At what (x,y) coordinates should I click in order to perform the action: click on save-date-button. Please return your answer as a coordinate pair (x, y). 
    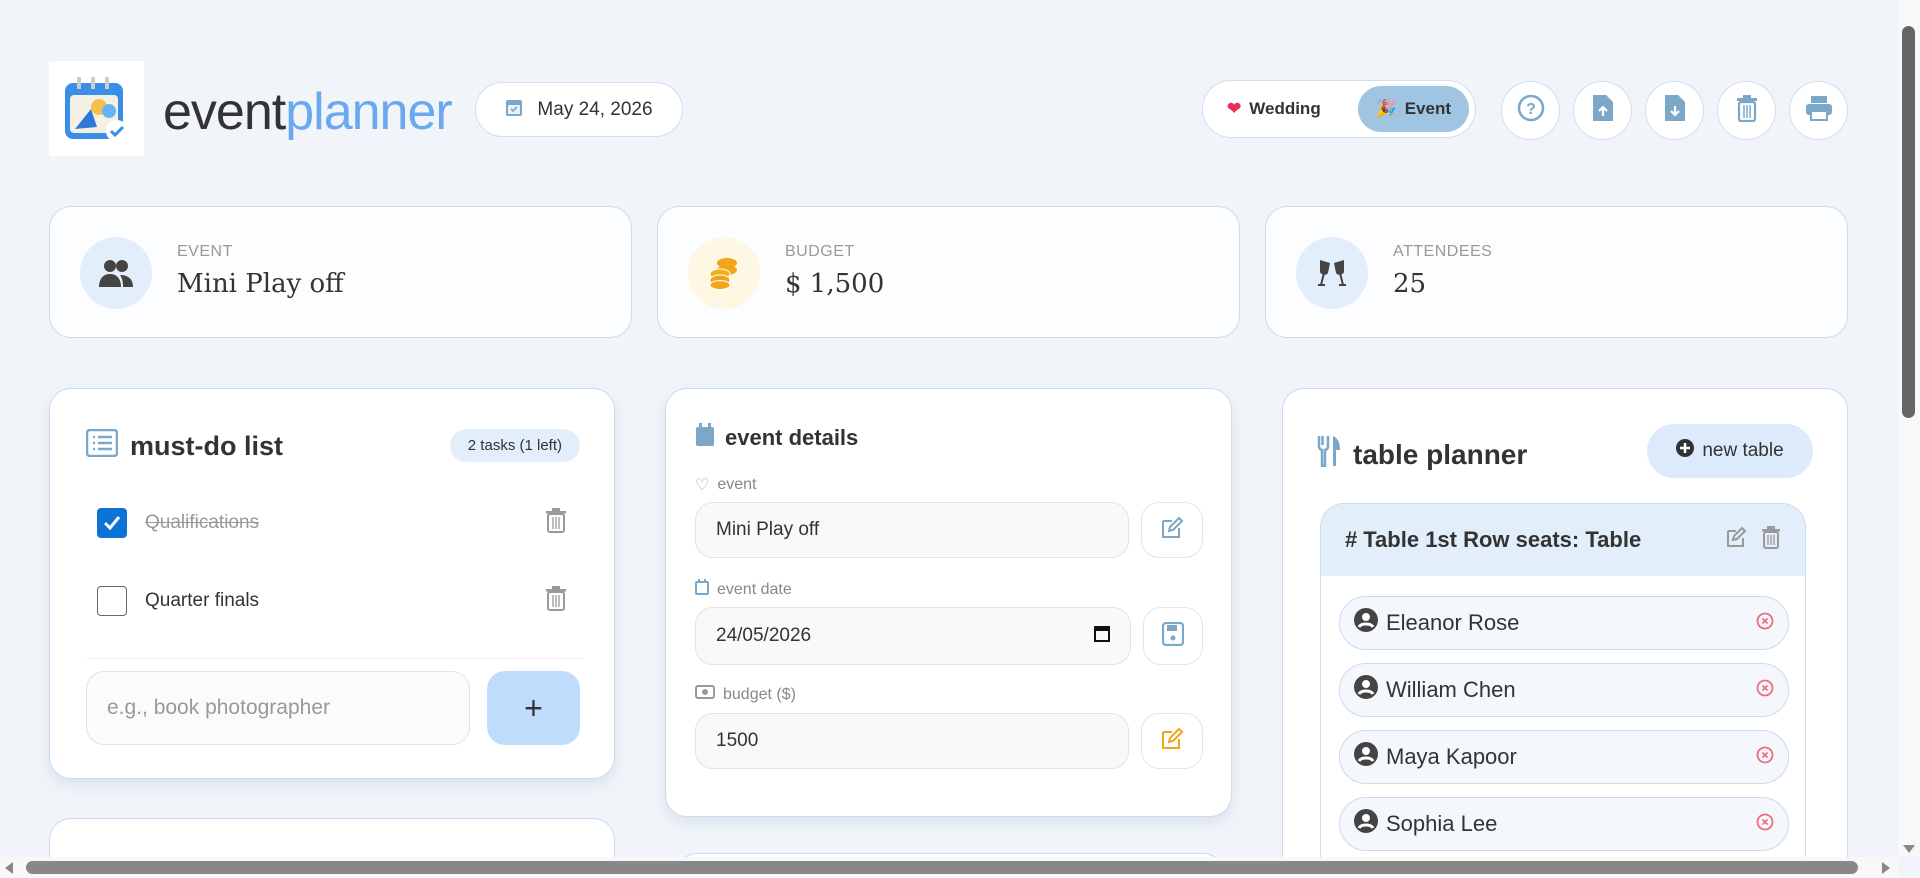
    Looking at the image, I should click on (1173, 636).